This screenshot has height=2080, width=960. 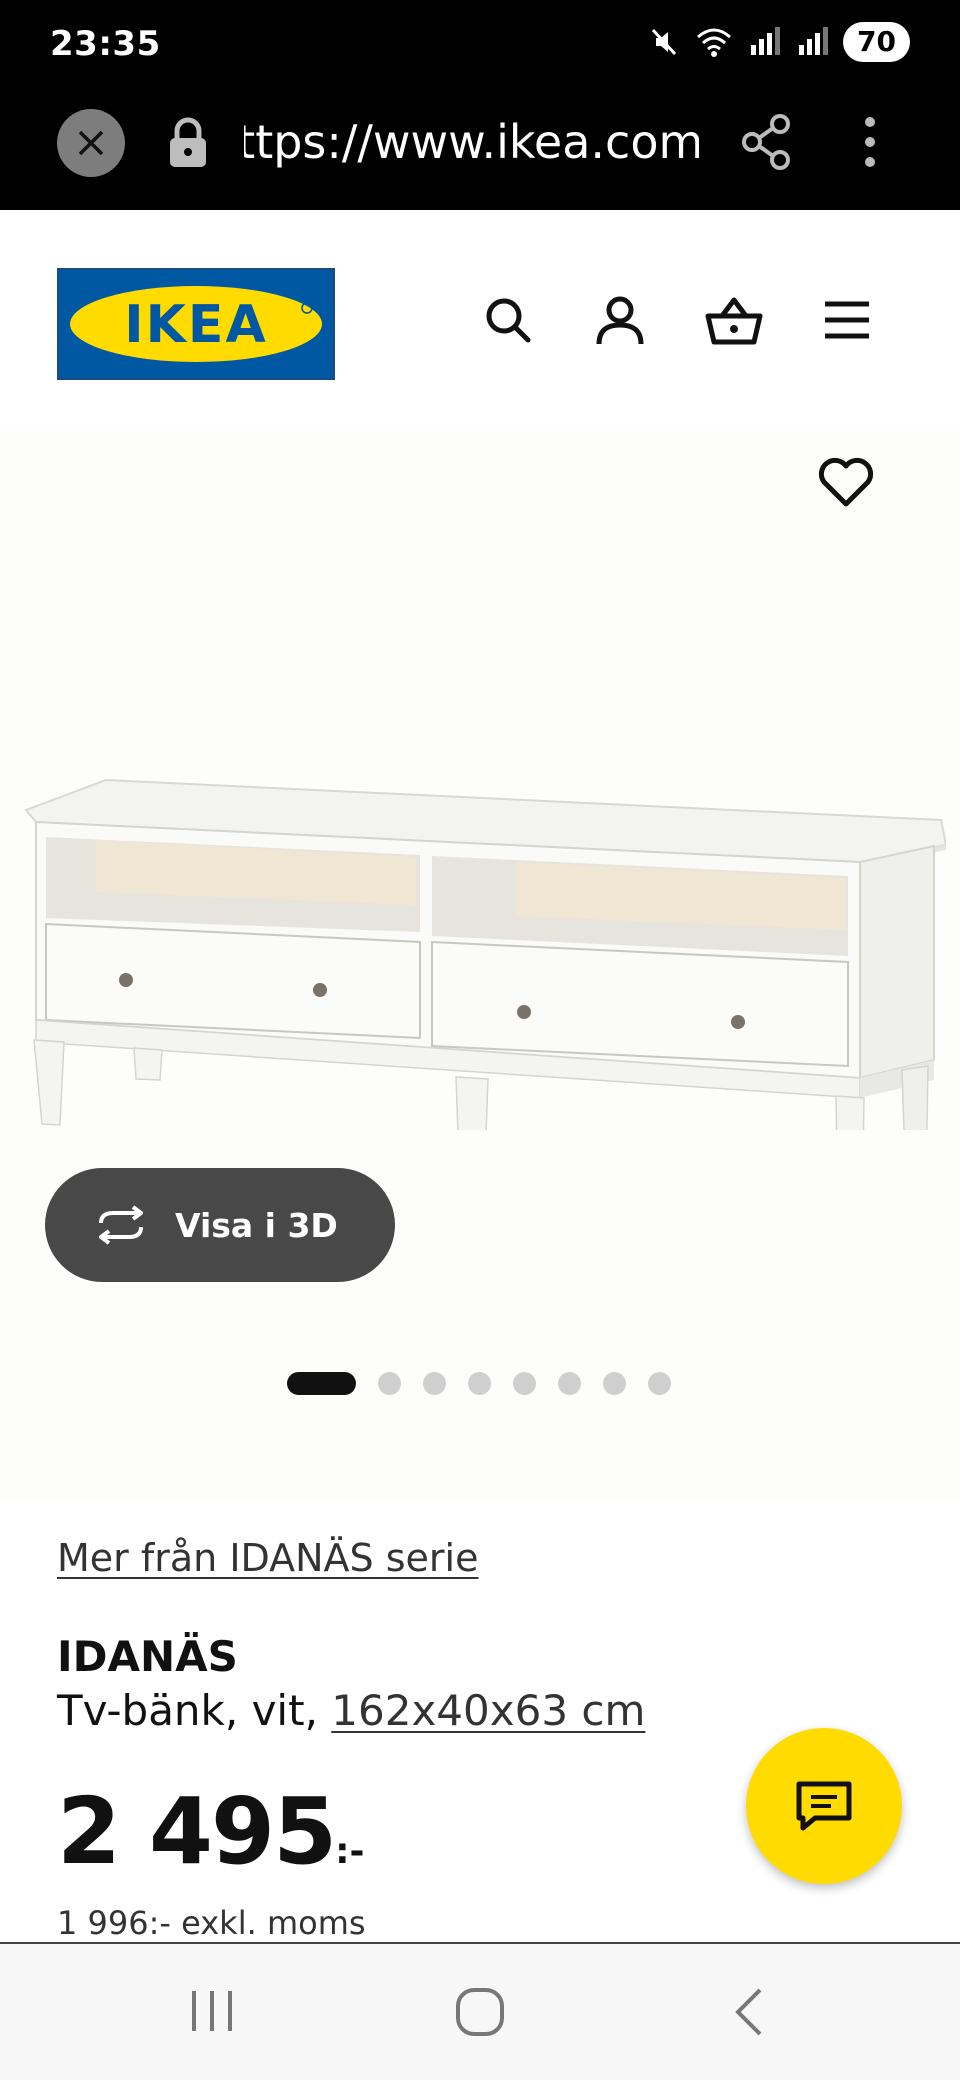 I want to click on home-icon, so click(x=480, y=2012).